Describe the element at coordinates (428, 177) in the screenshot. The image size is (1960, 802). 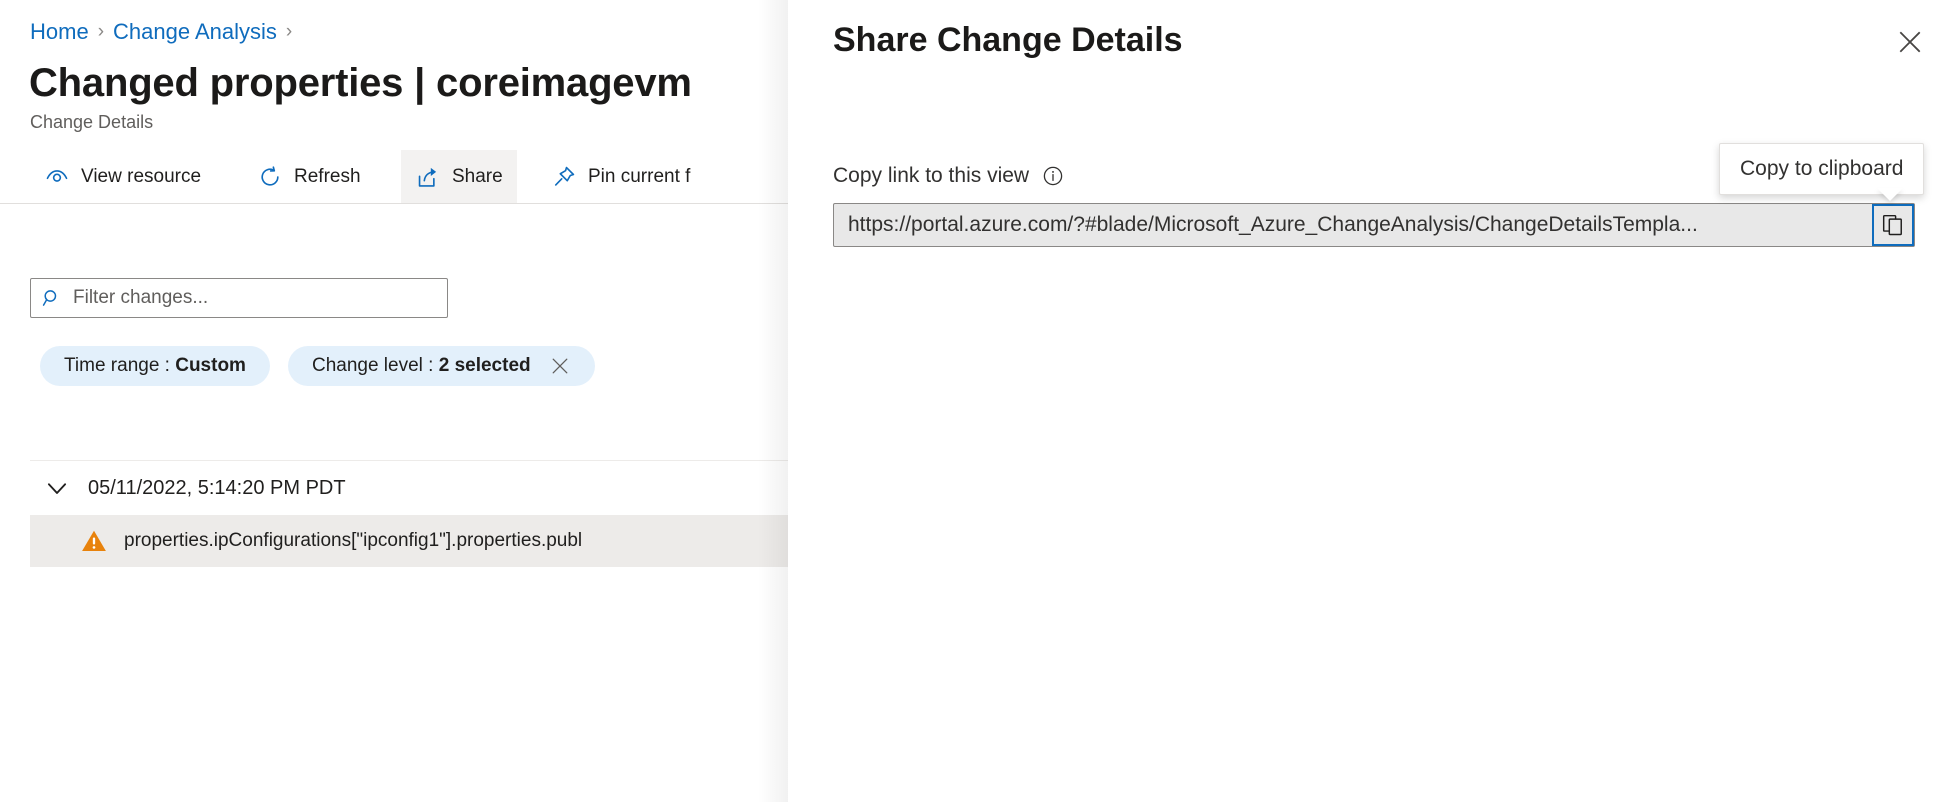
I see `share-icon` at that location.